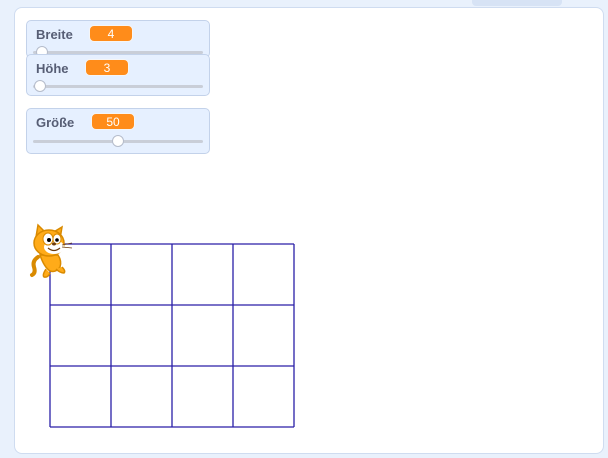  I want to click on header-tab-edge, so click(517, 3).